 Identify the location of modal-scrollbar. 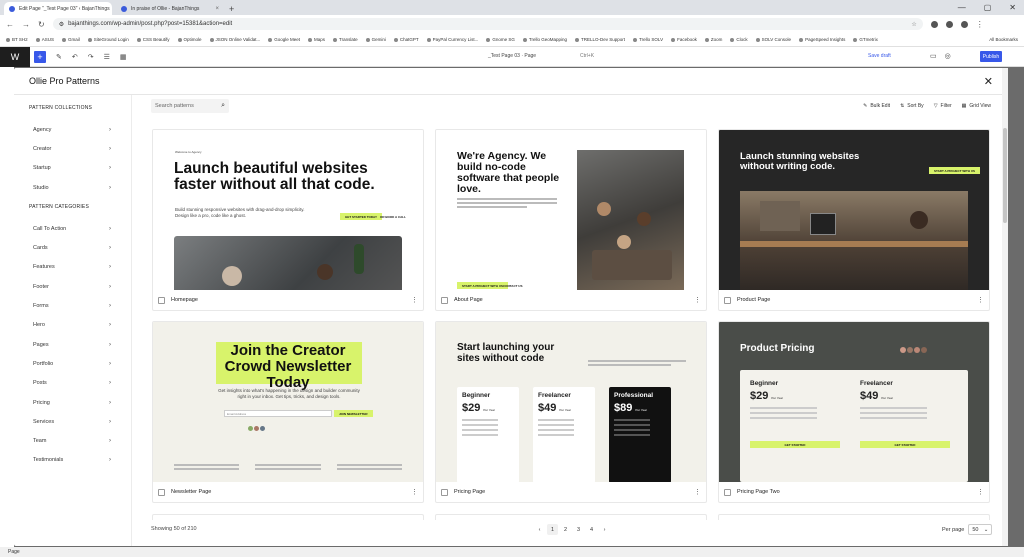
(1005, 307).